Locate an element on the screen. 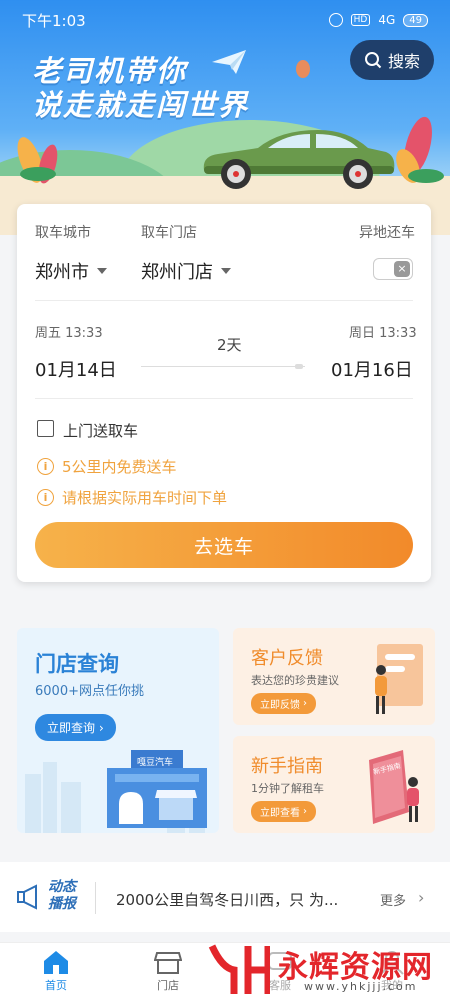 Image resolution: width=450 pixels, height=1000 pixels. store-query-button: 立即查询 › is located at coordinates (75, 727).